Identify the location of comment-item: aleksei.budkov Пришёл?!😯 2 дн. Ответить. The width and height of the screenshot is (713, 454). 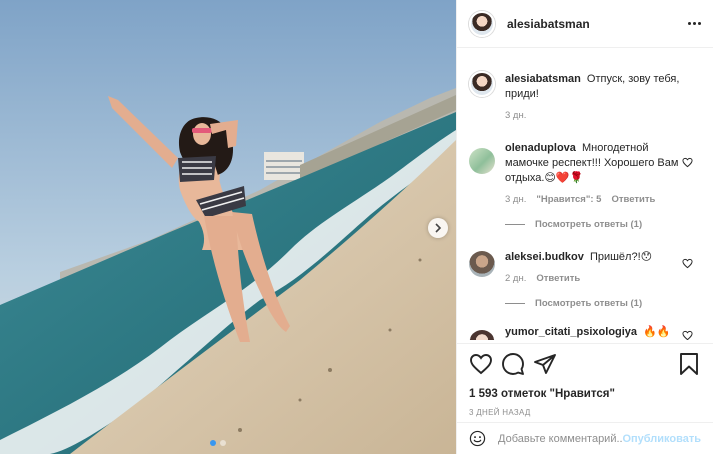
(585, 265).